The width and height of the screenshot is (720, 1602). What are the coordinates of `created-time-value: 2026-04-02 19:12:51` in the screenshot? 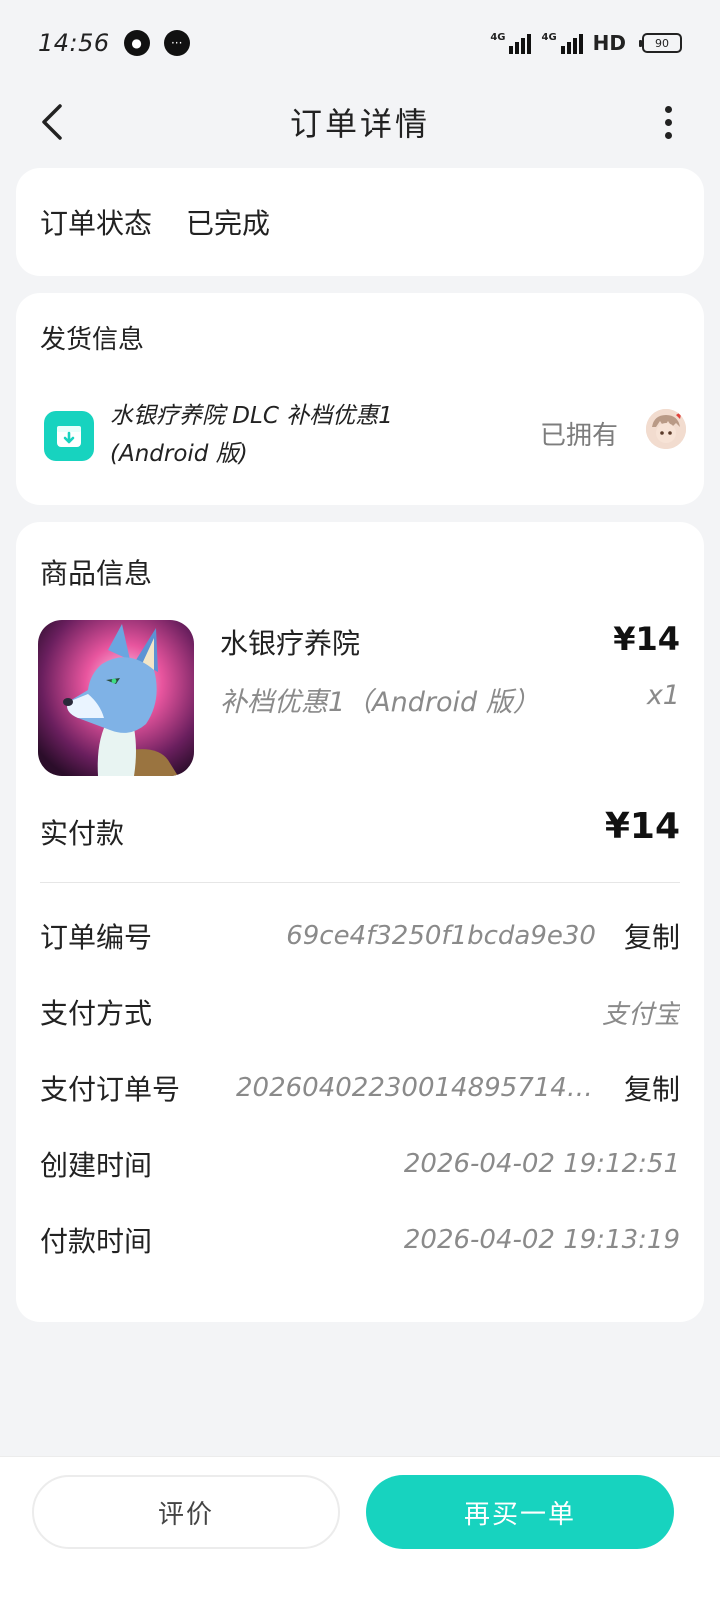 It's located at (541, 1164).